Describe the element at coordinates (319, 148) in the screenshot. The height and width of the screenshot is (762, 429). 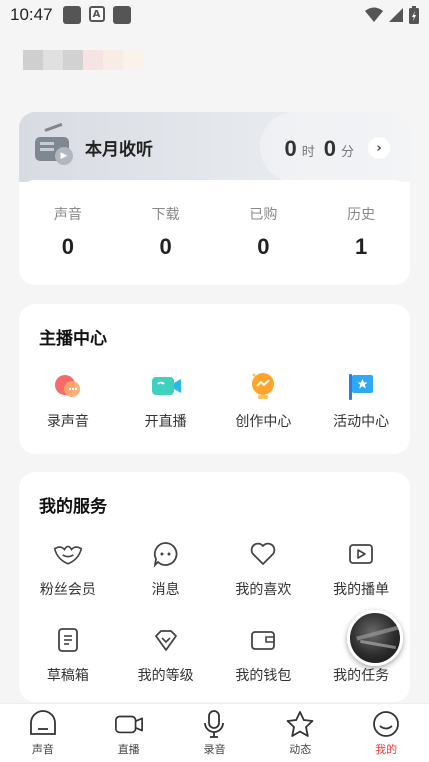
I see `listen-duration: 0 时 0 分` at that location.